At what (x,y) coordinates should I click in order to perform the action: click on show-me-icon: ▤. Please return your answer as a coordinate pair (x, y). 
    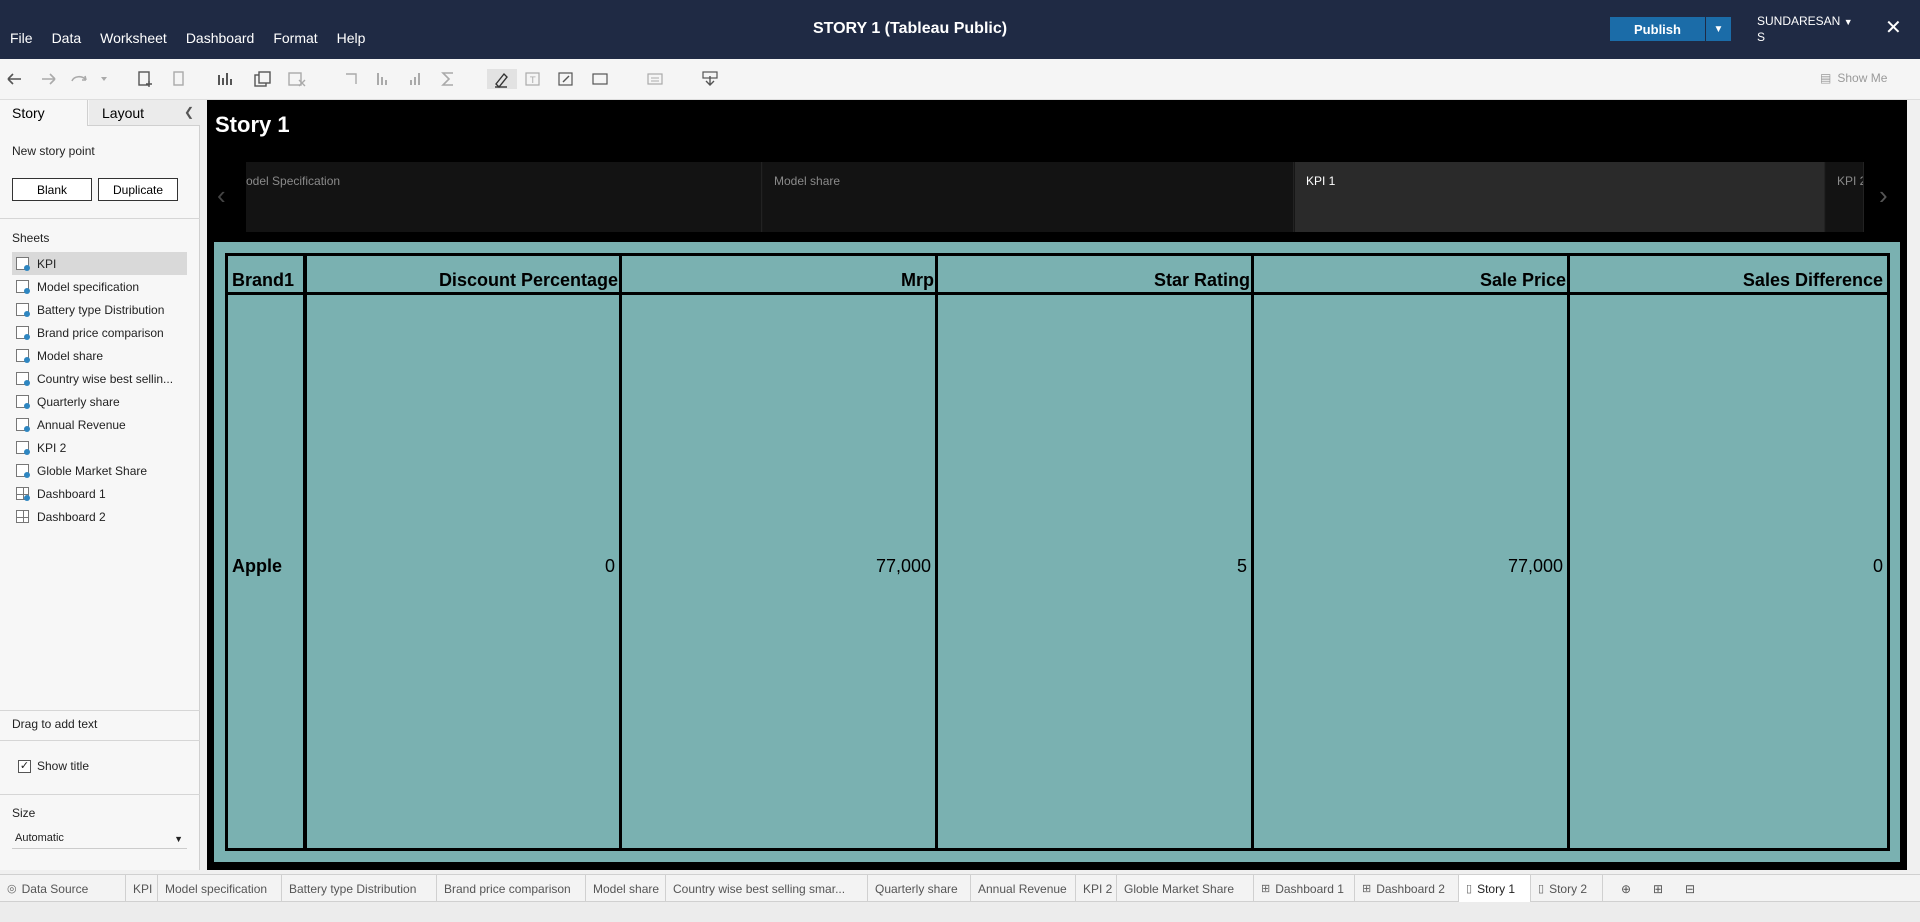
    Looking at the image, I should click on (1826, 78).